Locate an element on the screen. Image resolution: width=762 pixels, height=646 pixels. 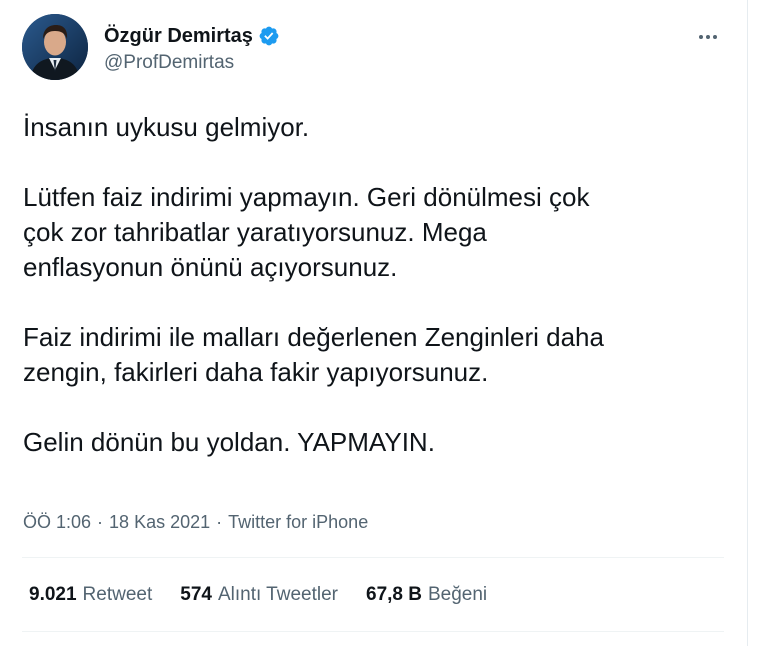
more-options-icon is located at coordinates (708, 37).